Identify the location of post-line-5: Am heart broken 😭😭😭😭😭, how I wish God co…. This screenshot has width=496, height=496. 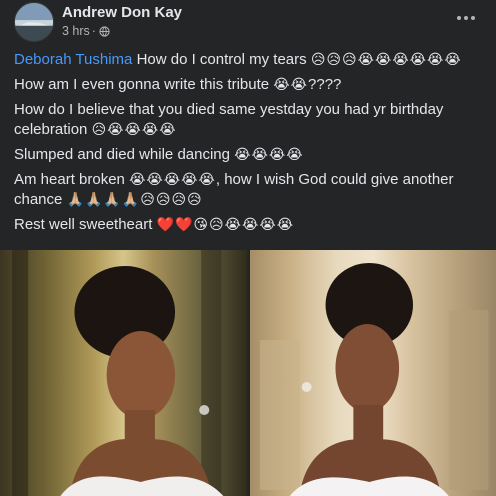
(249, 190).